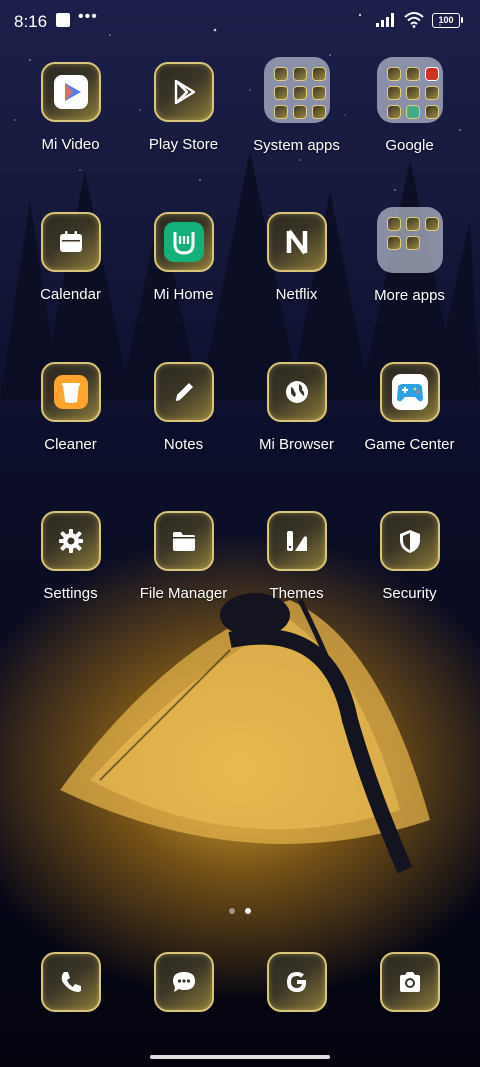 The height and width of the screenshot is (1067, 480). Describe the element at coordinates (63, 20) in the screenshot. I see `notification-square-icon` at that location.